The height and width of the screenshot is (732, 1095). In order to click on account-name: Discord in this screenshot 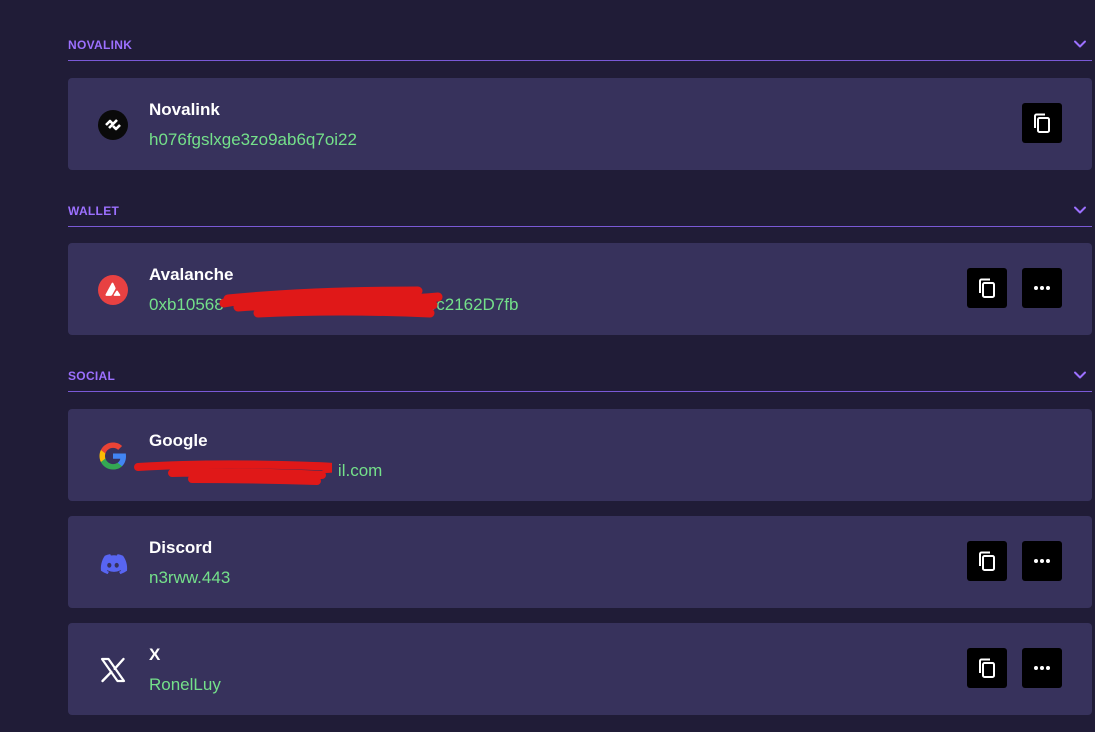, I will do `click(181, 547)`.